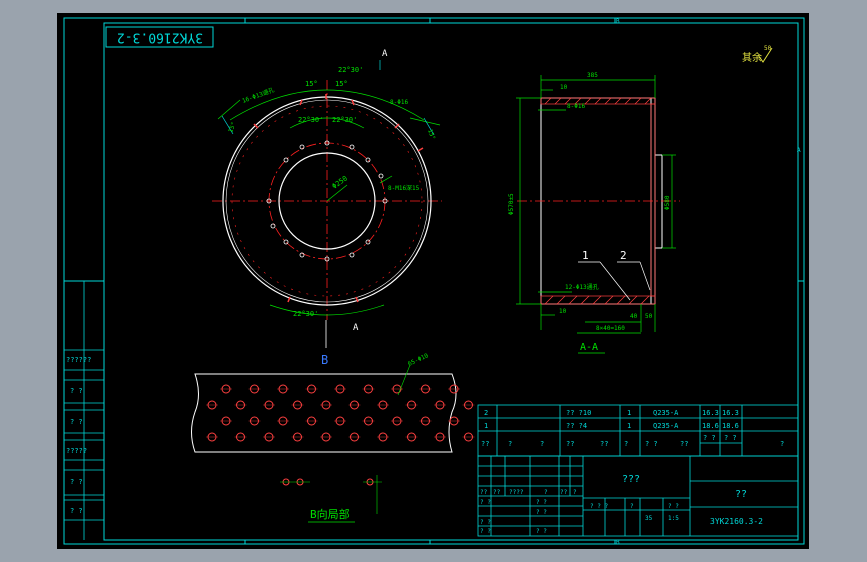 This screenshot has height=562, width=867. What do you see at coordinates (667, 202) in the screenshot?
I see `section-dim-right-dia: Φ580` at bounding box center [667, 202].